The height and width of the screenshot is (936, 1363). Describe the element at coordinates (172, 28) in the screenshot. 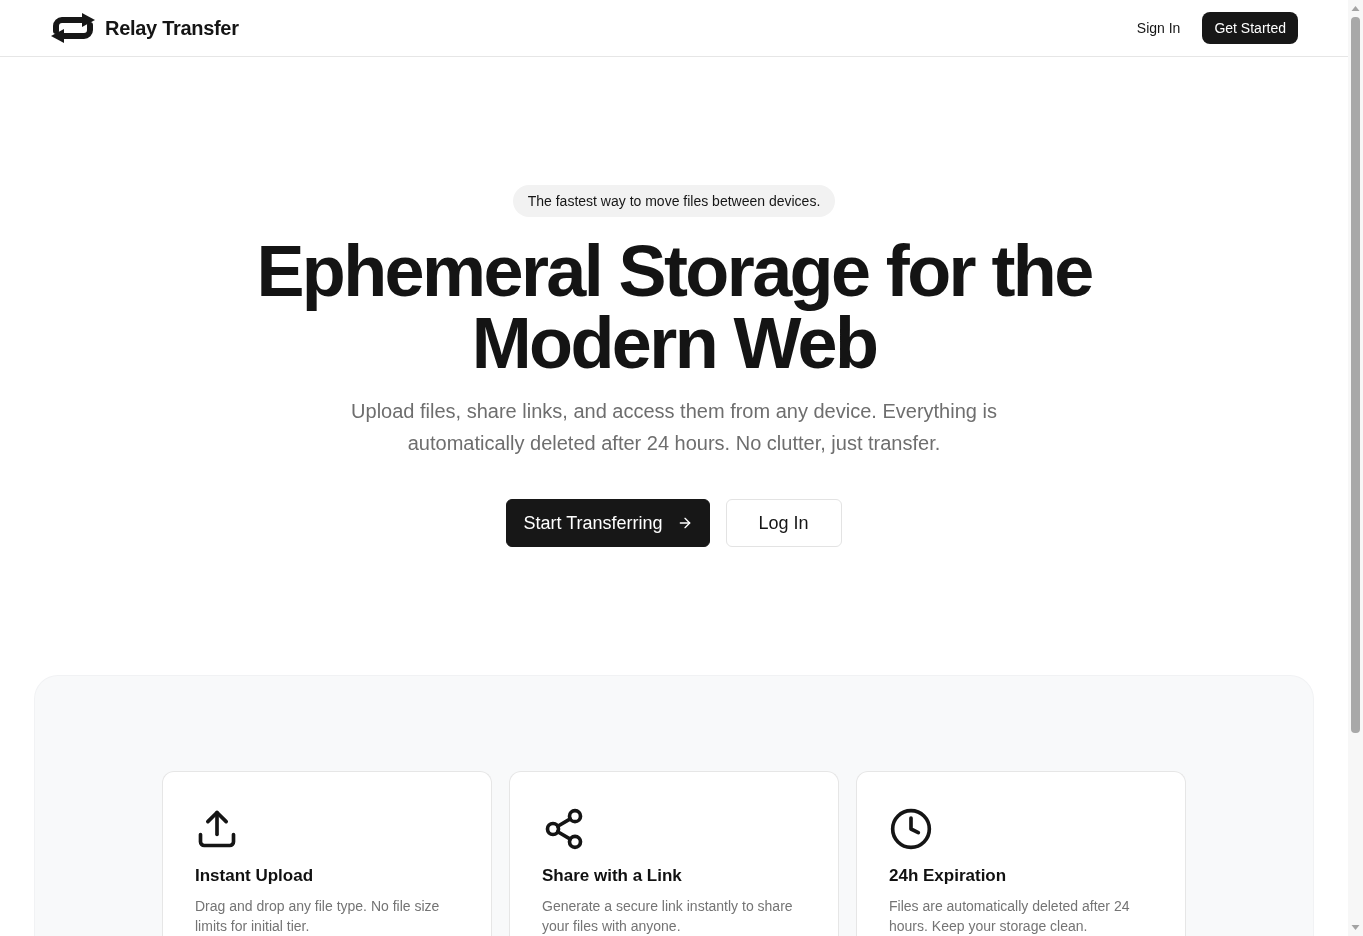

I see `brand-name: Relay Transfer` at that location.